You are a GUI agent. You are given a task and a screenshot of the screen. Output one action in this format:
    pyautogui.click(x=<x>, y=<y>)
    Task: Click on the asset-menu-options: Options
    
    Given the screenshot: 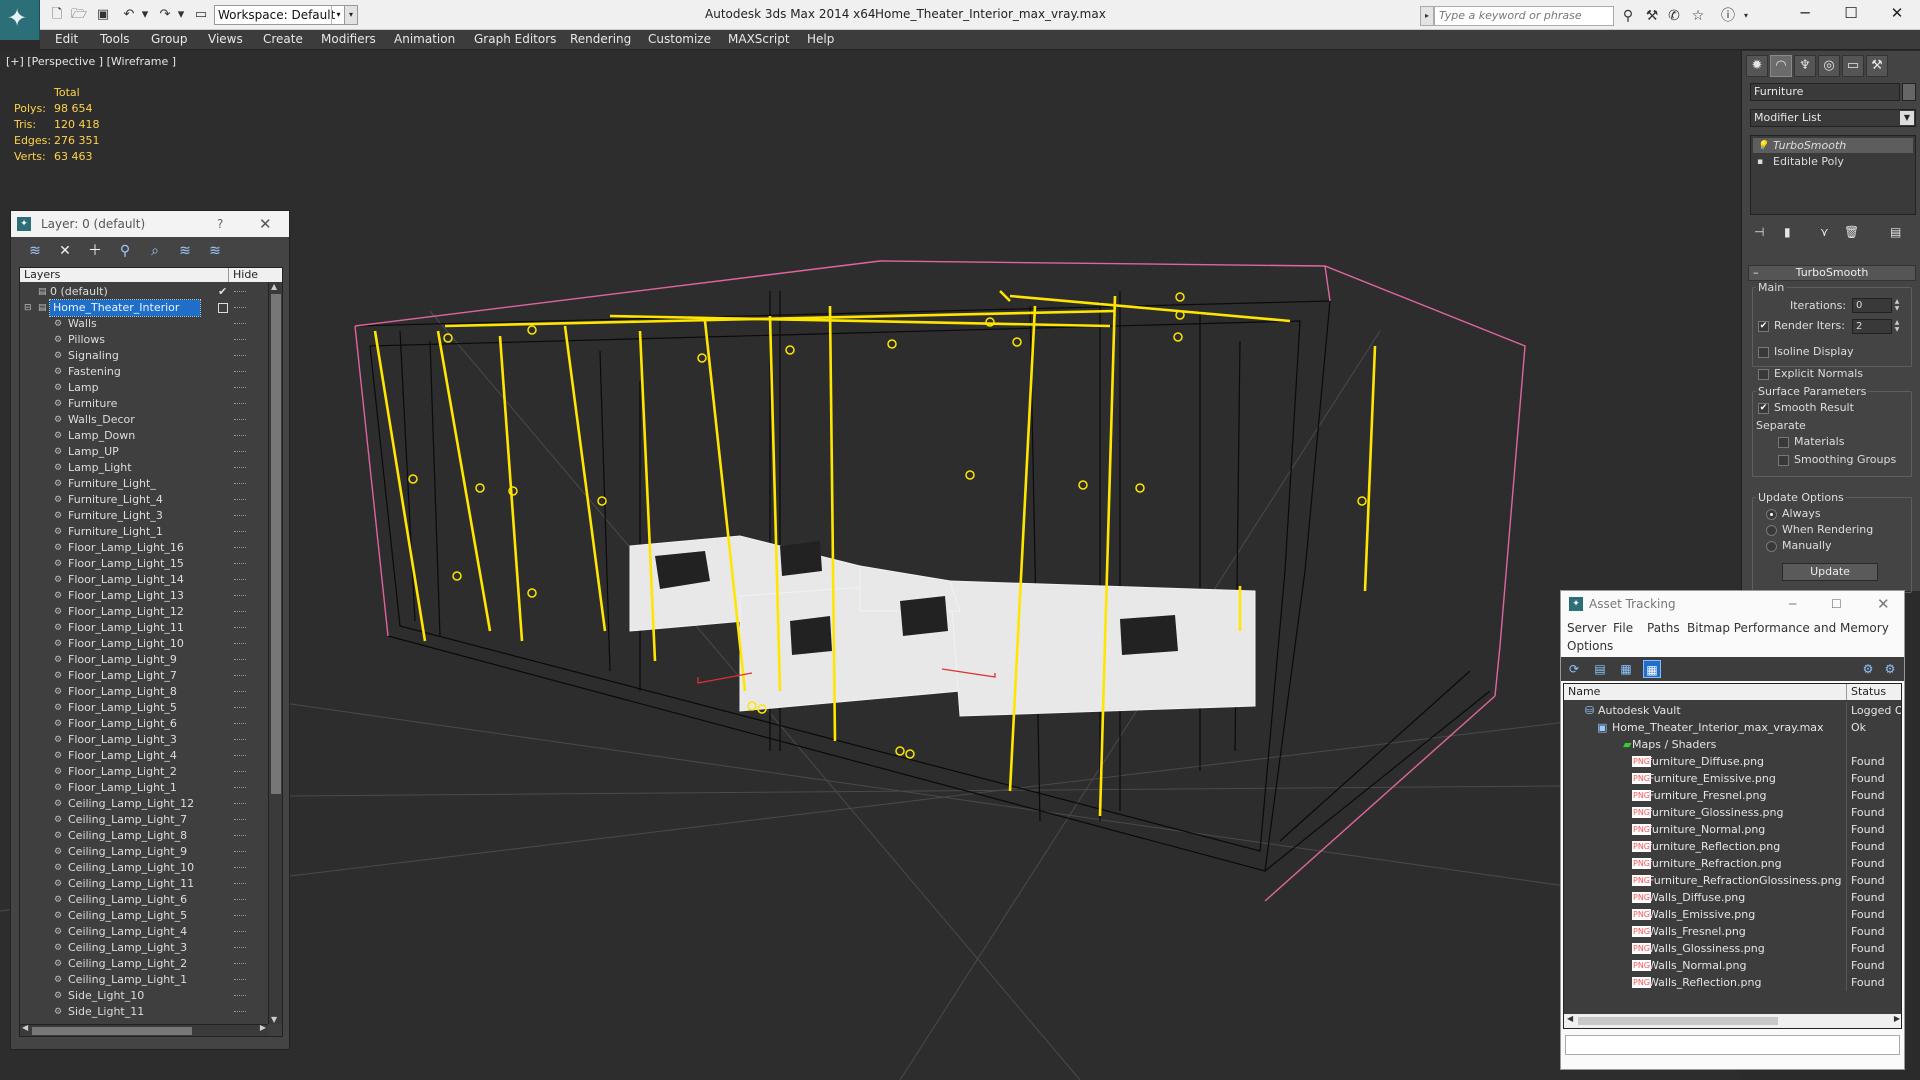 What is the action you would take?
    pyautogui.click(x=1590, y=646)
    